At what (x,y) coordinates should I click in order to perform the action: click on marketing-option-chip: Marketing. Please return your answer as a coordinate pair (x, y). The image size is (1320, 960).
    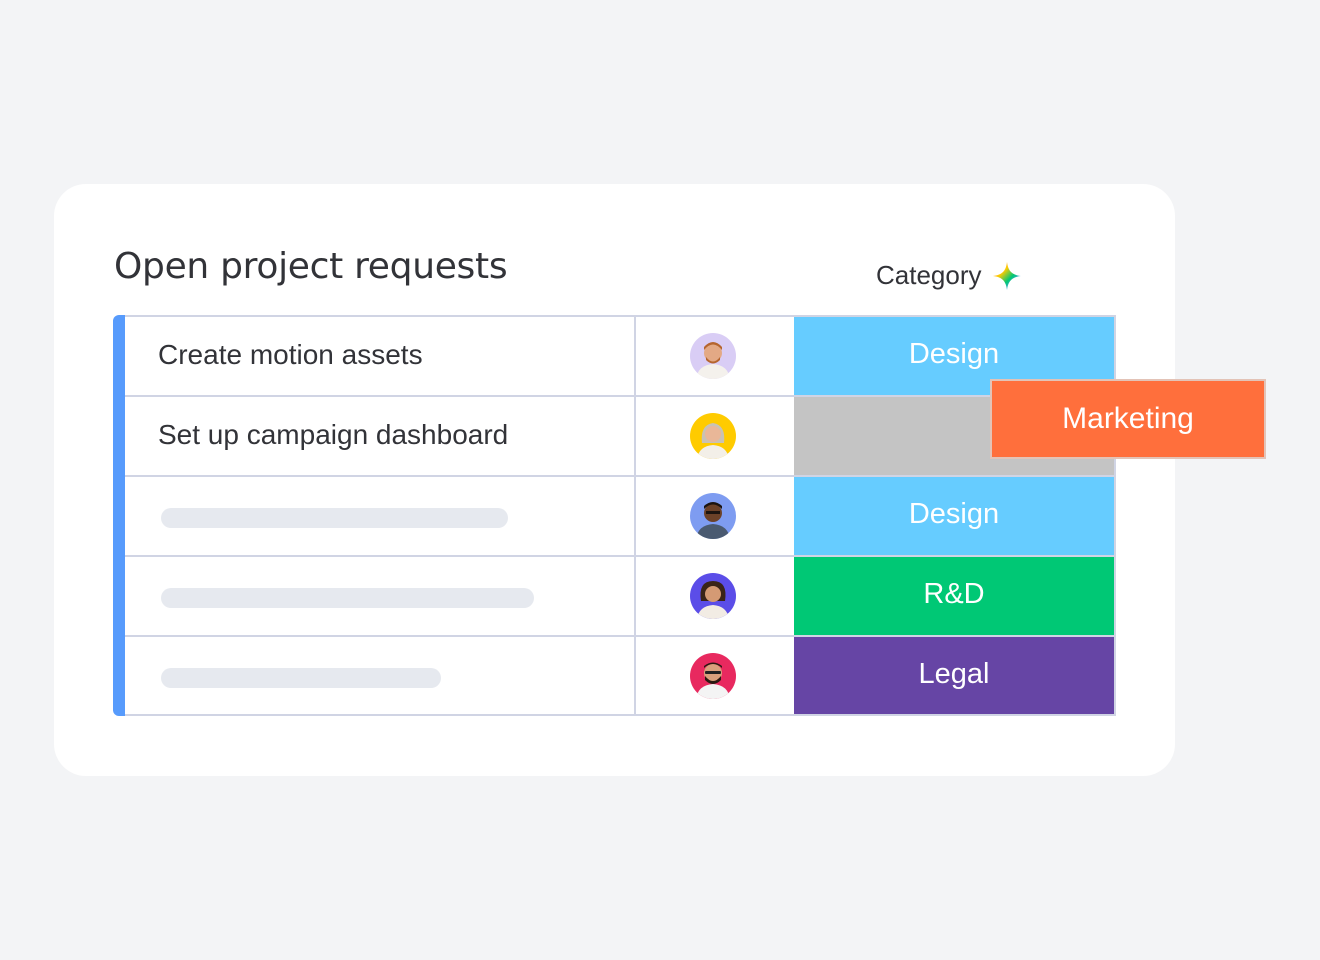
    Looking at the image, I should click on (1128, 419).